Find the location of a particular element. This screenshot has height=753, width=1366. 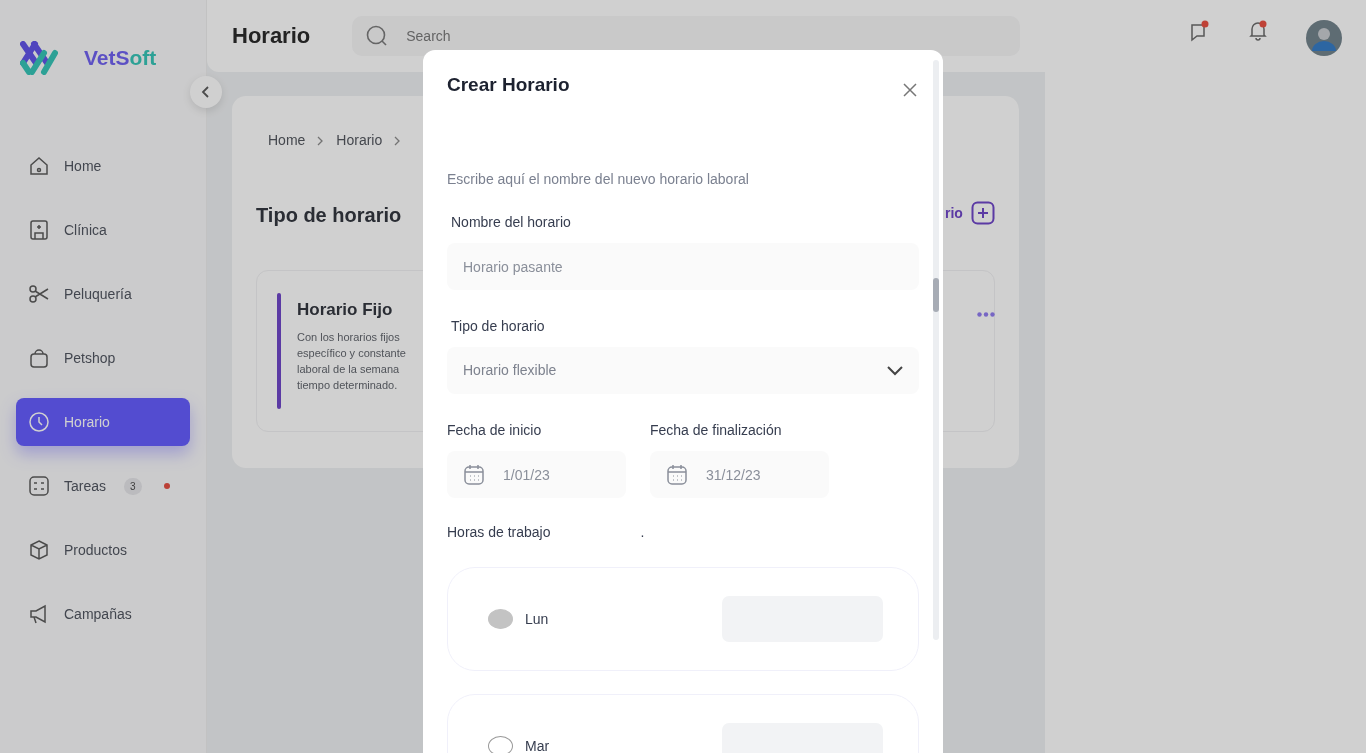

clock-icon is located at coordinates (39, 422).